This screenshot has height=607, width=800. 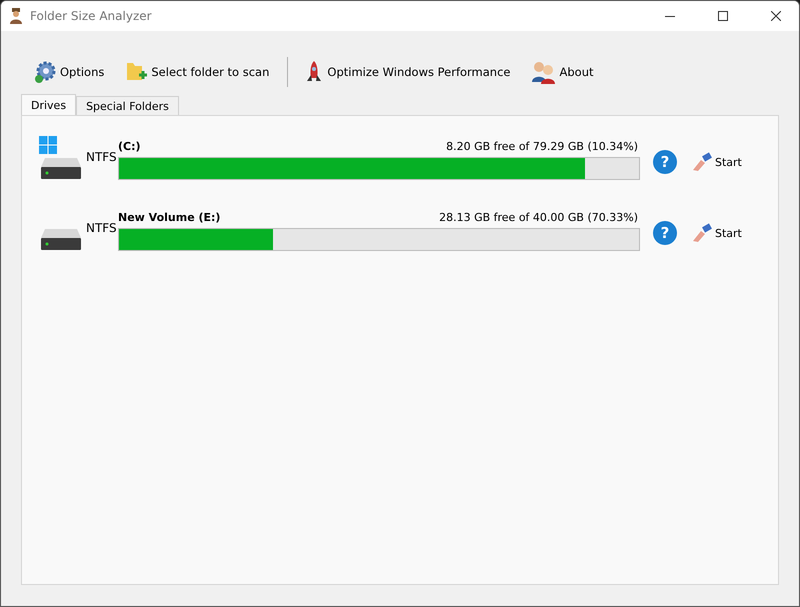 I want to click on free-space-text: 28.13 GB free of 40.00 GB (70.33%), so click(x=538, y=217).